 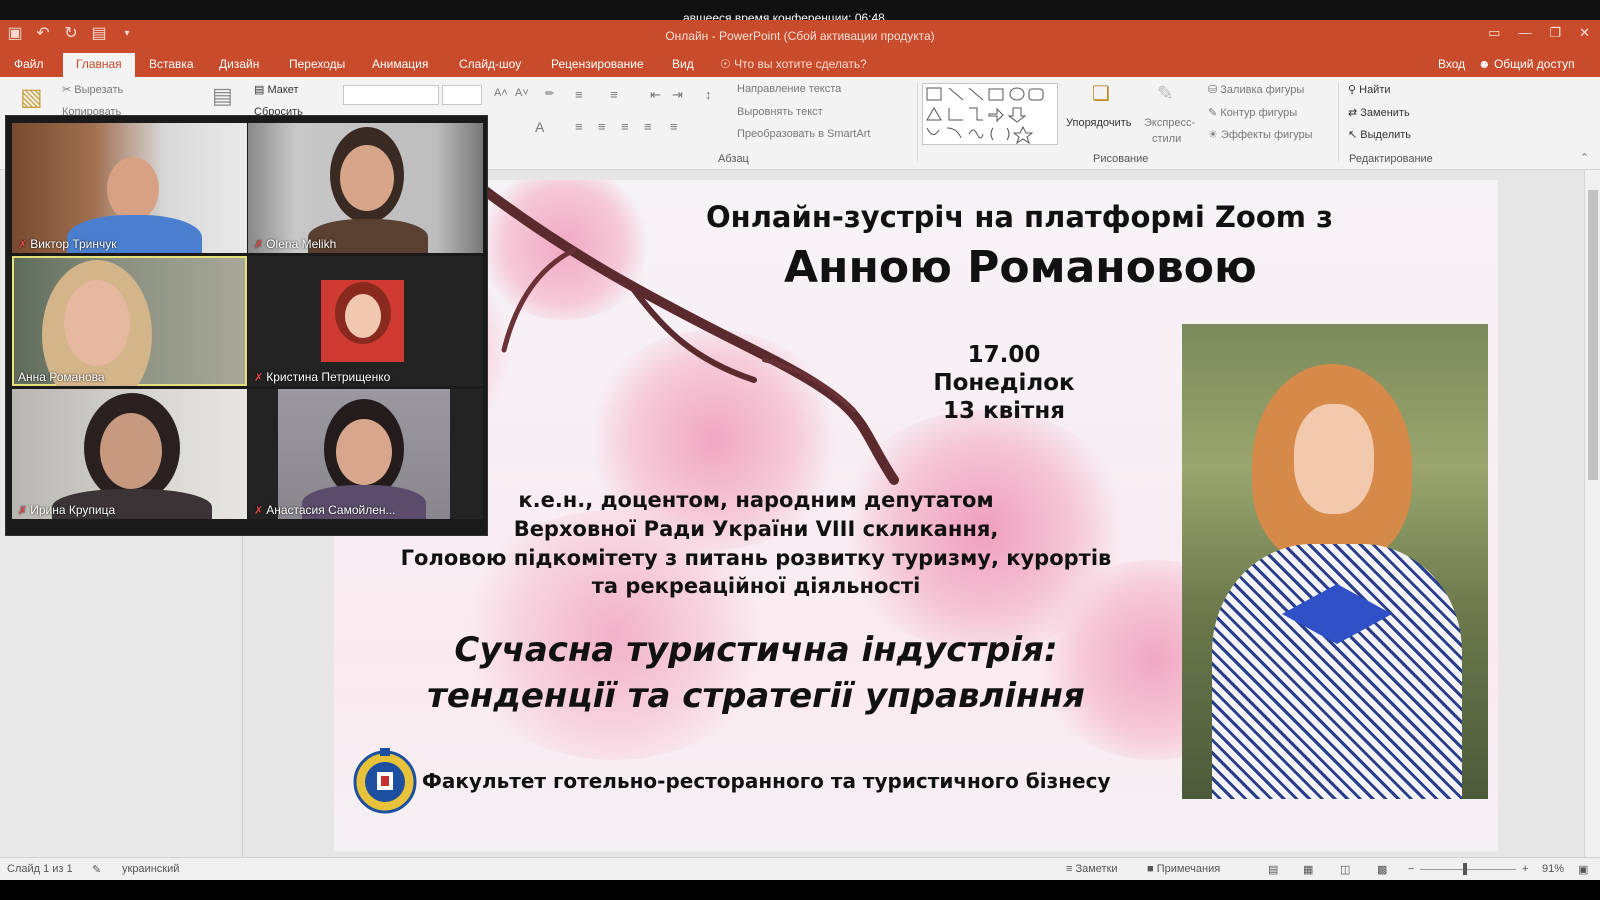 What do you see at coordinates (1592, 513) in the screenshot?
I see `vertical-scrollbar` at bounding box center [1592, 513].